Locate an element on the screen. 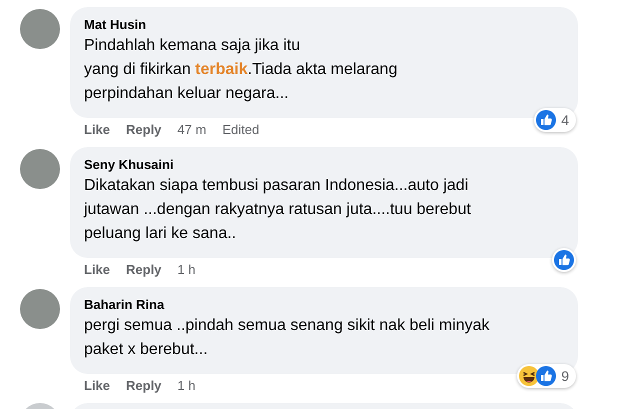 The width and height of the screenshot is (622, 409). reaction-badge: 9 is located at coordinates (546, 376).